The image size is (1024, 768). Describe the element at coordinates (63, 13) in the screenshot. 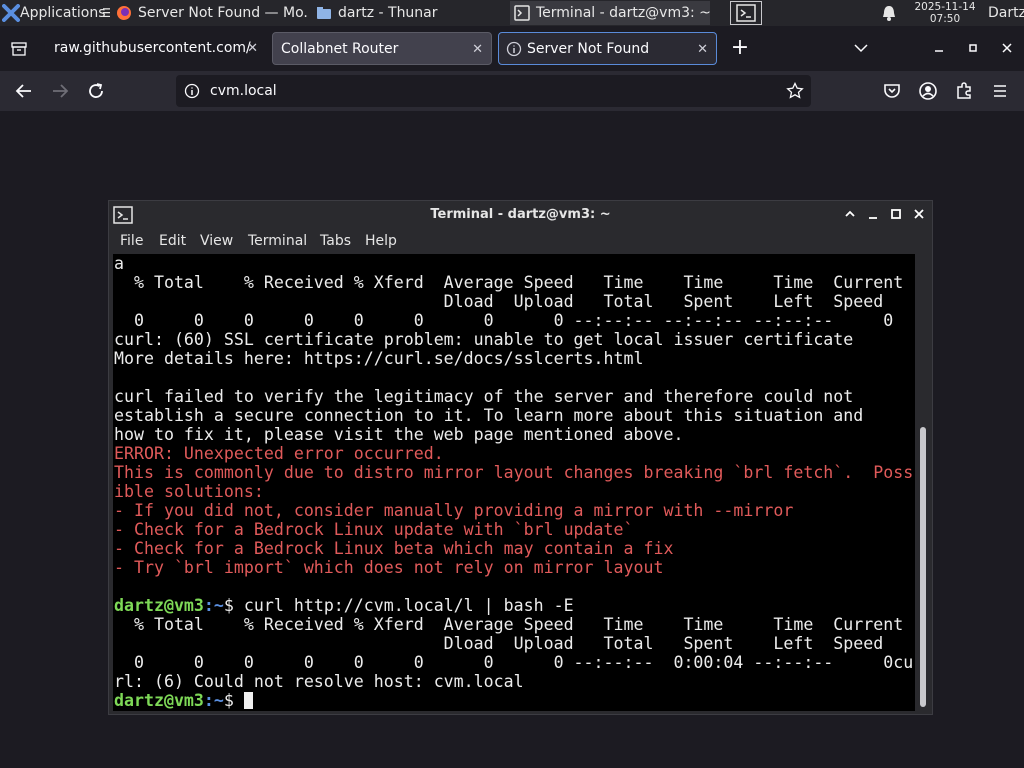

I see `applications-label: Applications` at that location.